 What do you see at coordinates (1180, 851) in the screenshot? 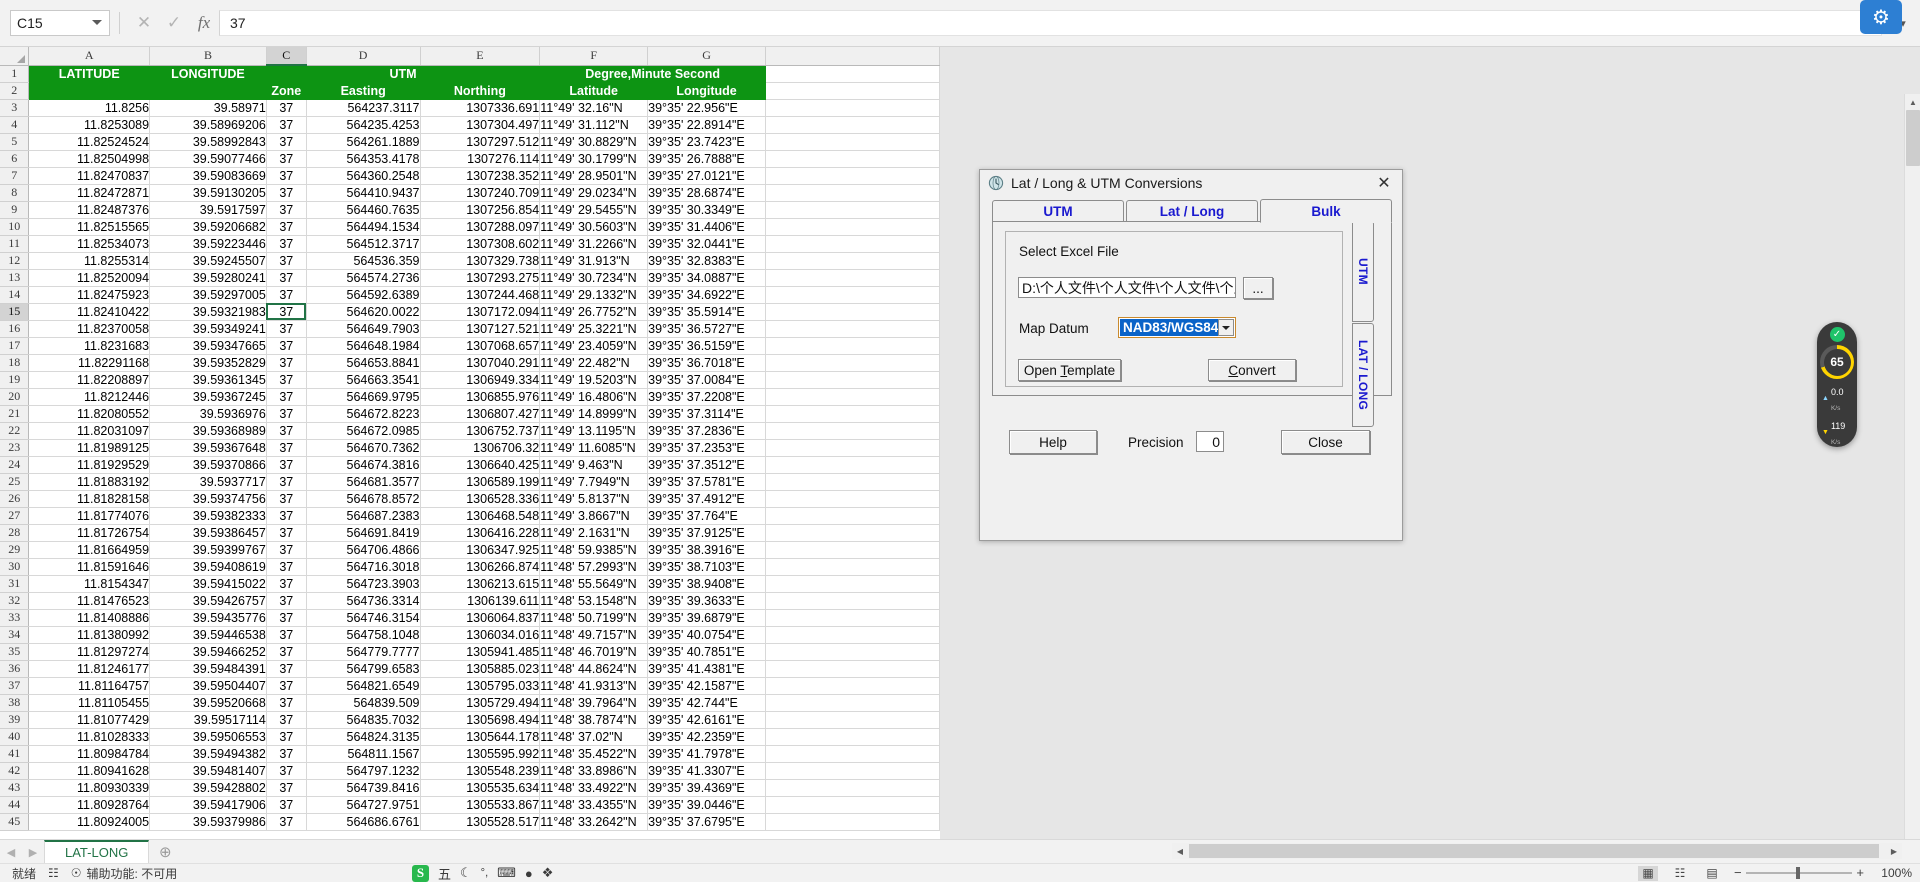
I see `scroll-left-icon: ◀` at bounding box center [1180, 851].